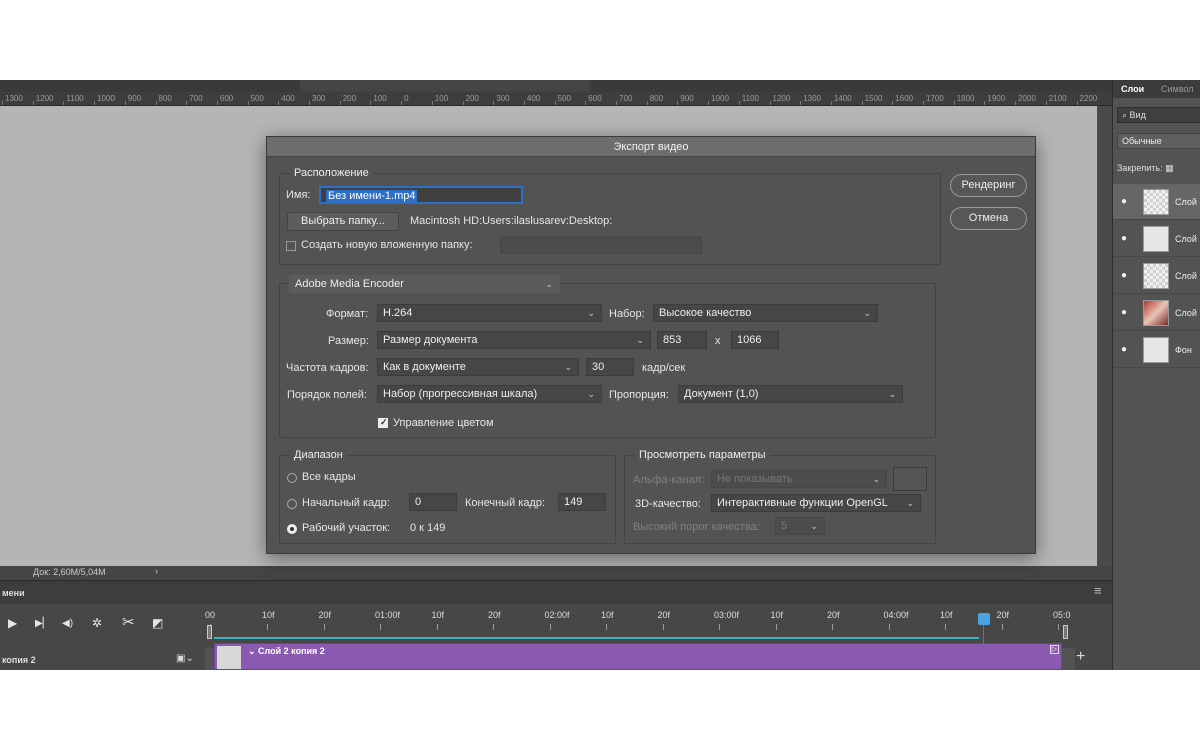 The height and width of the screenshot is (750, 1200). Describe the element at coordinates (1177, 89) in the screenshot. I see `tab-character: Символ` at that location.